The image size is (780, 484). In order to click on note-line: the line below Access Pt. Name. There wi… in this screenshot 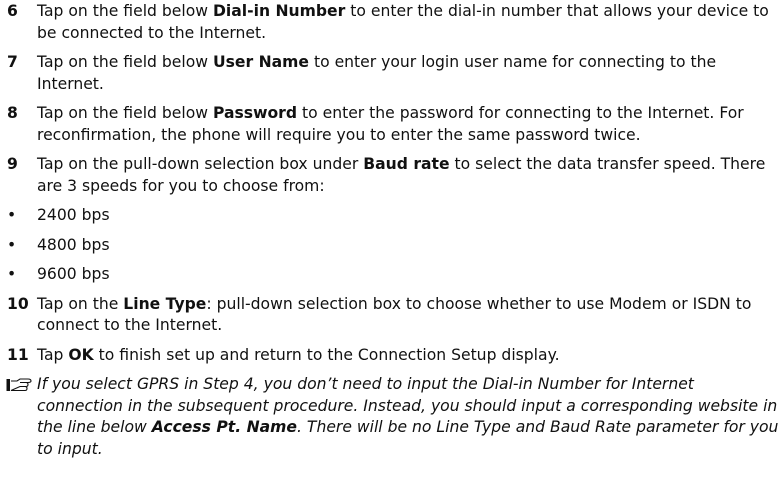, I will do `click(408, 428)`.